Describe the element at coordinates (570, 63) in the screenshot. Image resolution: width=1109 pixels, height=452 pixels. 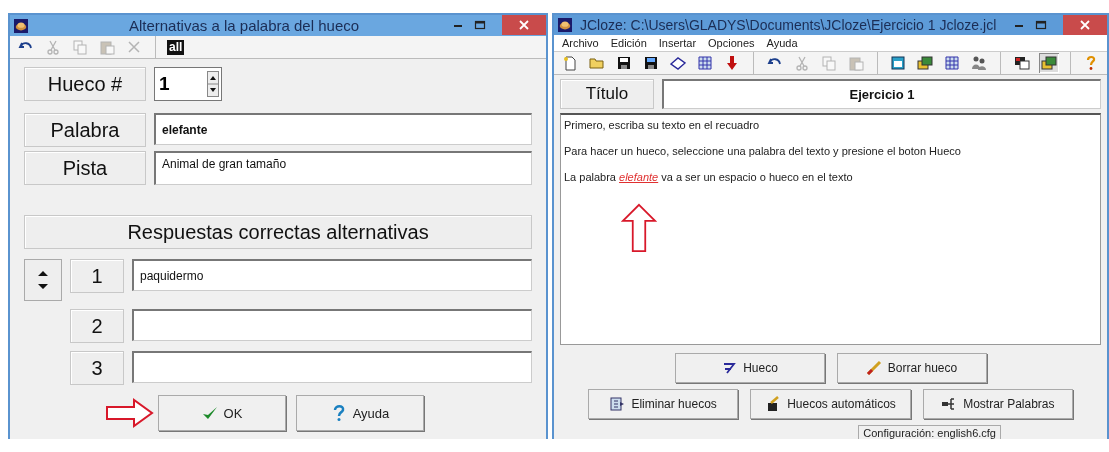
I see `new-file-icon` at that location.